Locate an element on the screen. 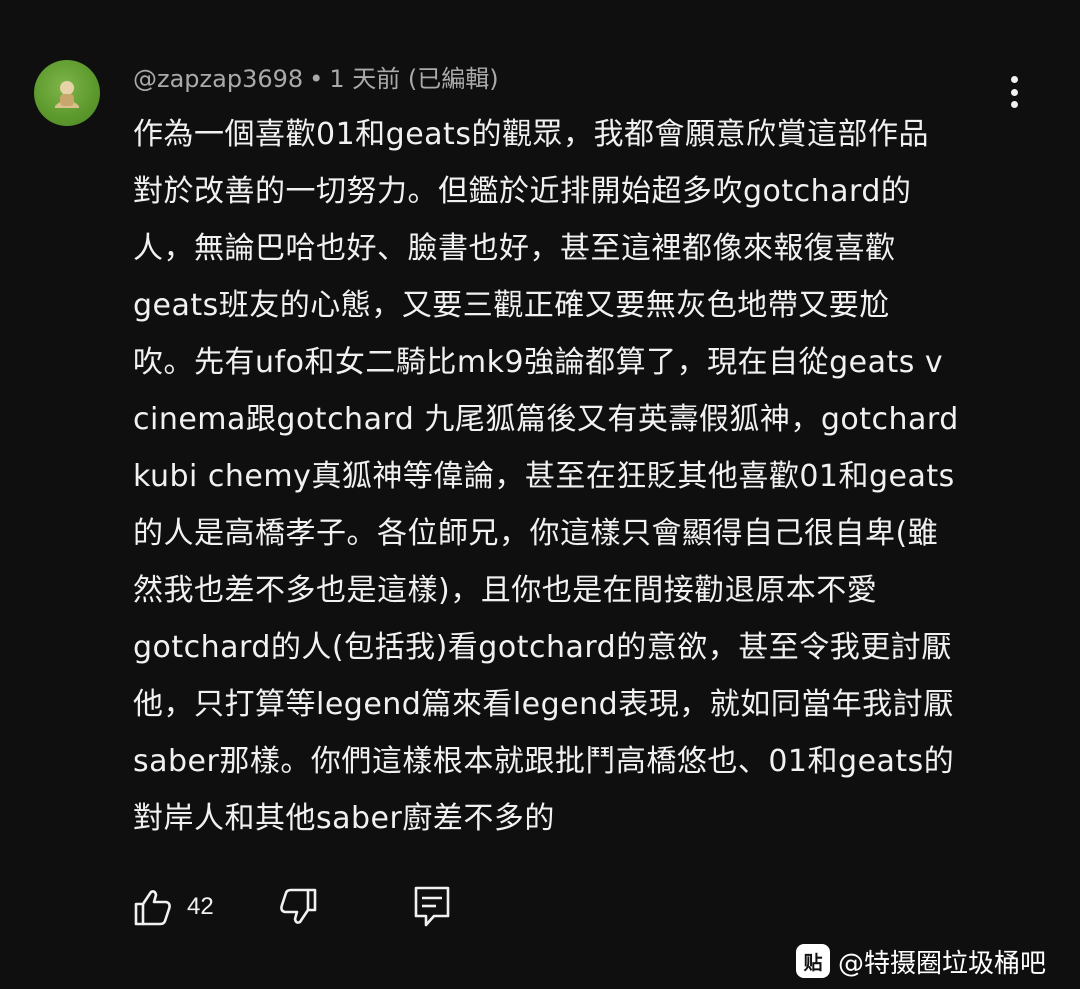 The image size is (1080, 989). comment-line: 對於改善的一切努力。但鑑於近排開始超多吹gotchard的 is located at coordinates (522, 191).